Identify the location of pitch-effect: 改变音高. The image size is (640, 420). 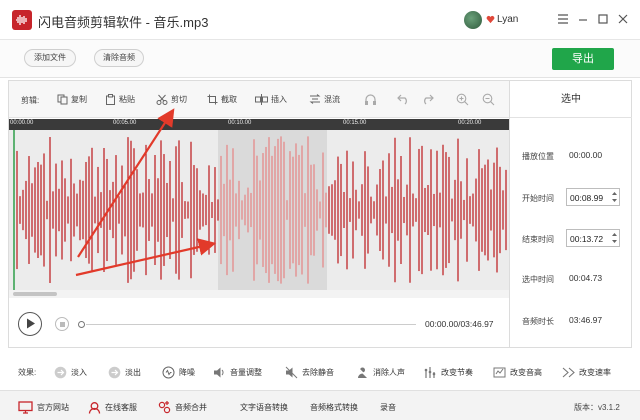
(517, 372).